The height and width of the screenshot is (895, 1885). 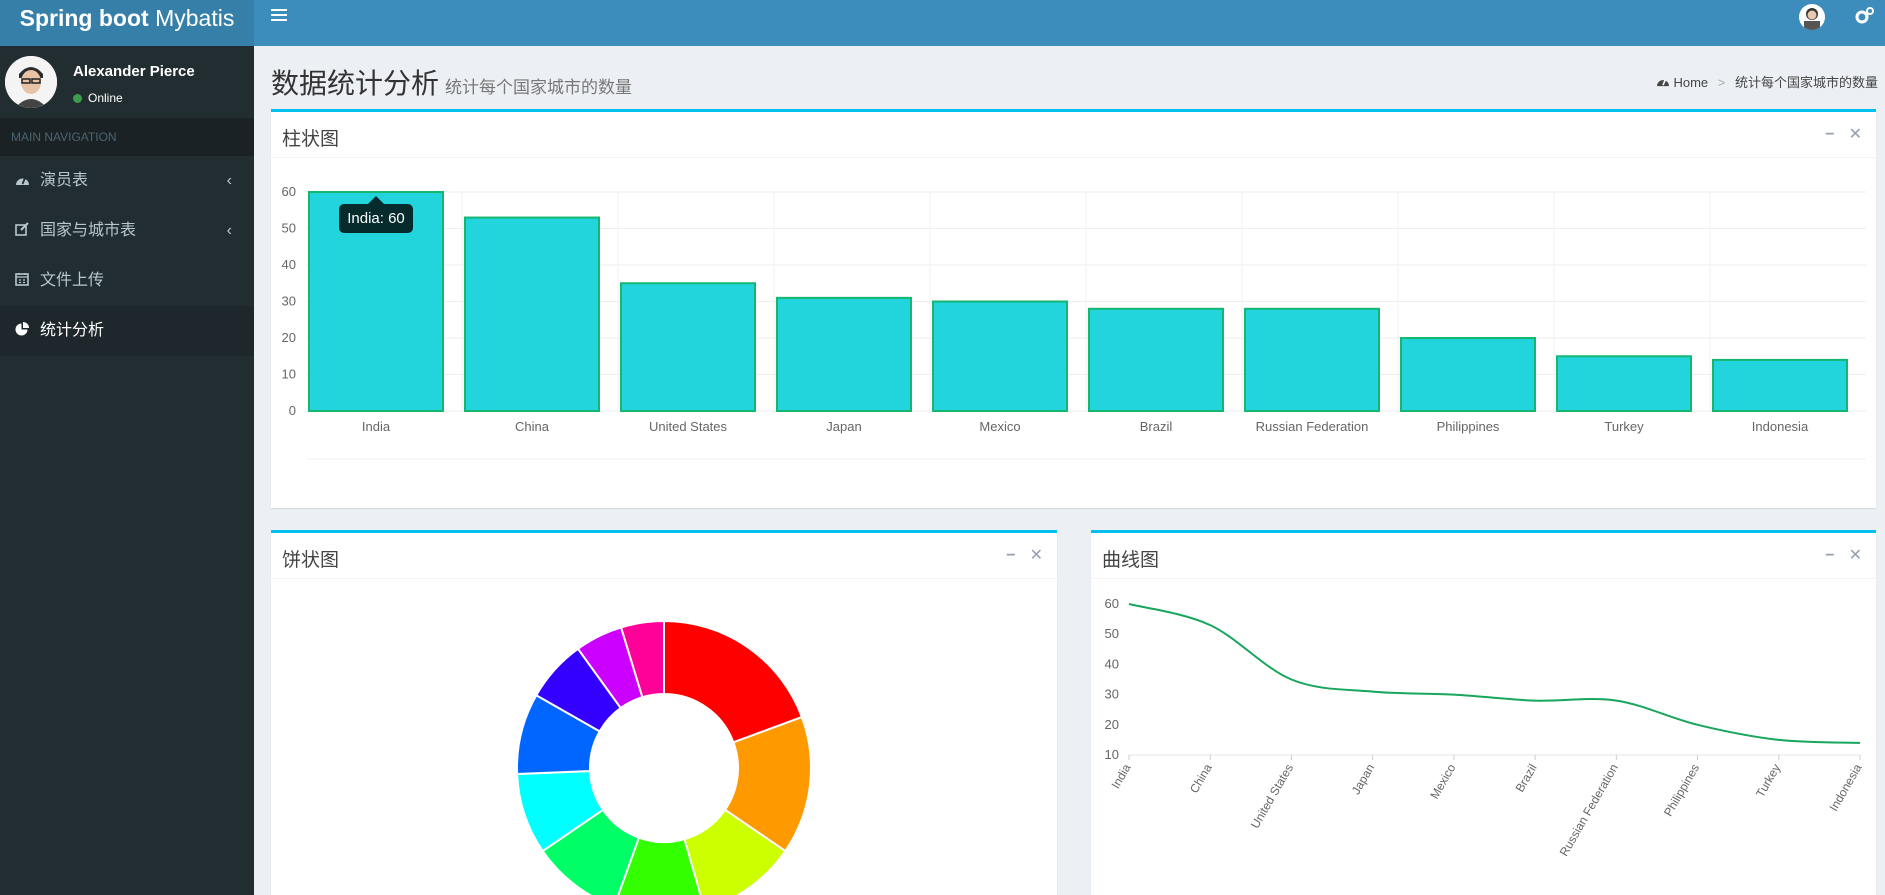 I want to click on y-tick-label: 0, so click(x=292, y=410).